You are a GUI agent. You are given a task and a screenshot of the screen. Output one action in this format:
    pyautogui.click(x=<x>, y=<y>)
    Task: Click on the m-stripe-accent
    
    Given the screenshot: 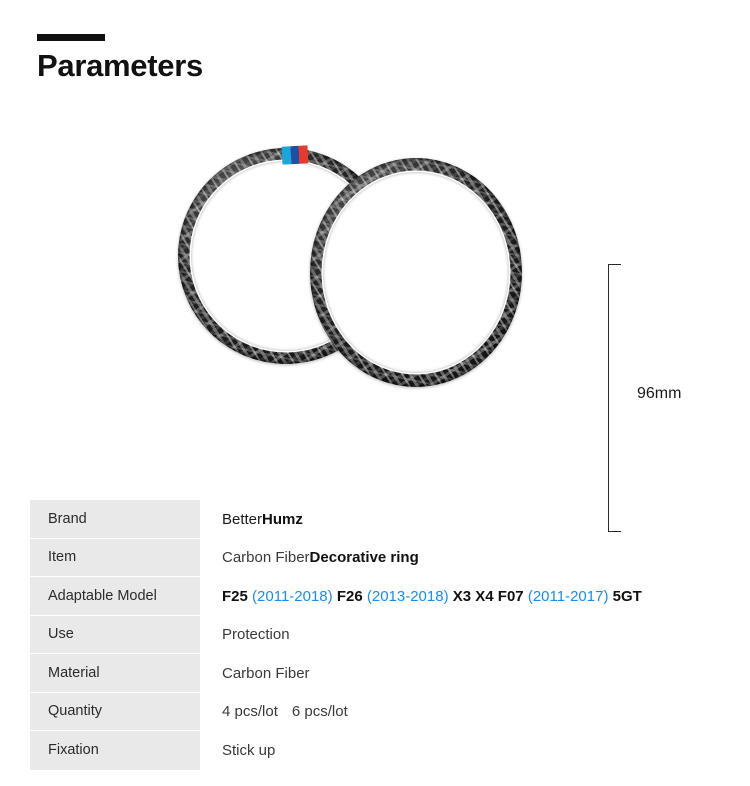 What is the action you would take?
    pyautogui.click(x=295, y=155)
    